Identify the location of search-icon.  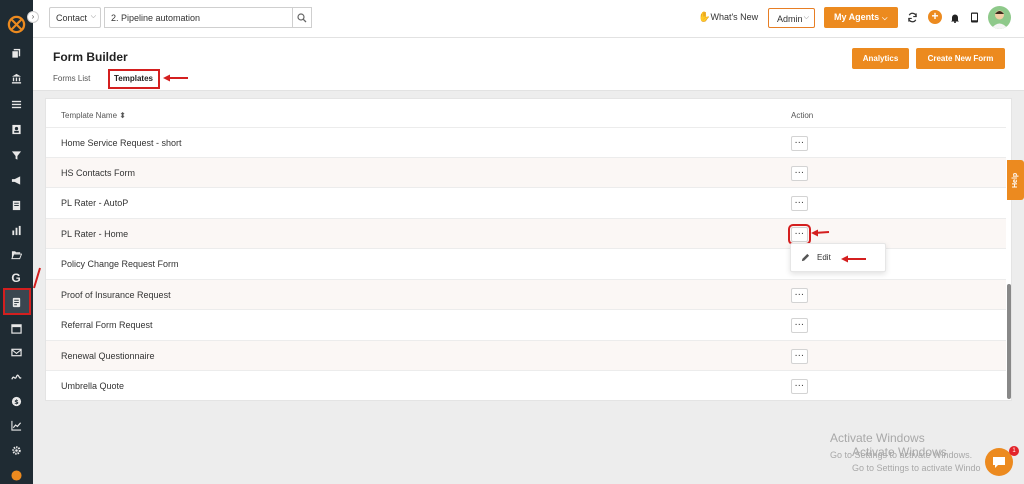
(302, 17).